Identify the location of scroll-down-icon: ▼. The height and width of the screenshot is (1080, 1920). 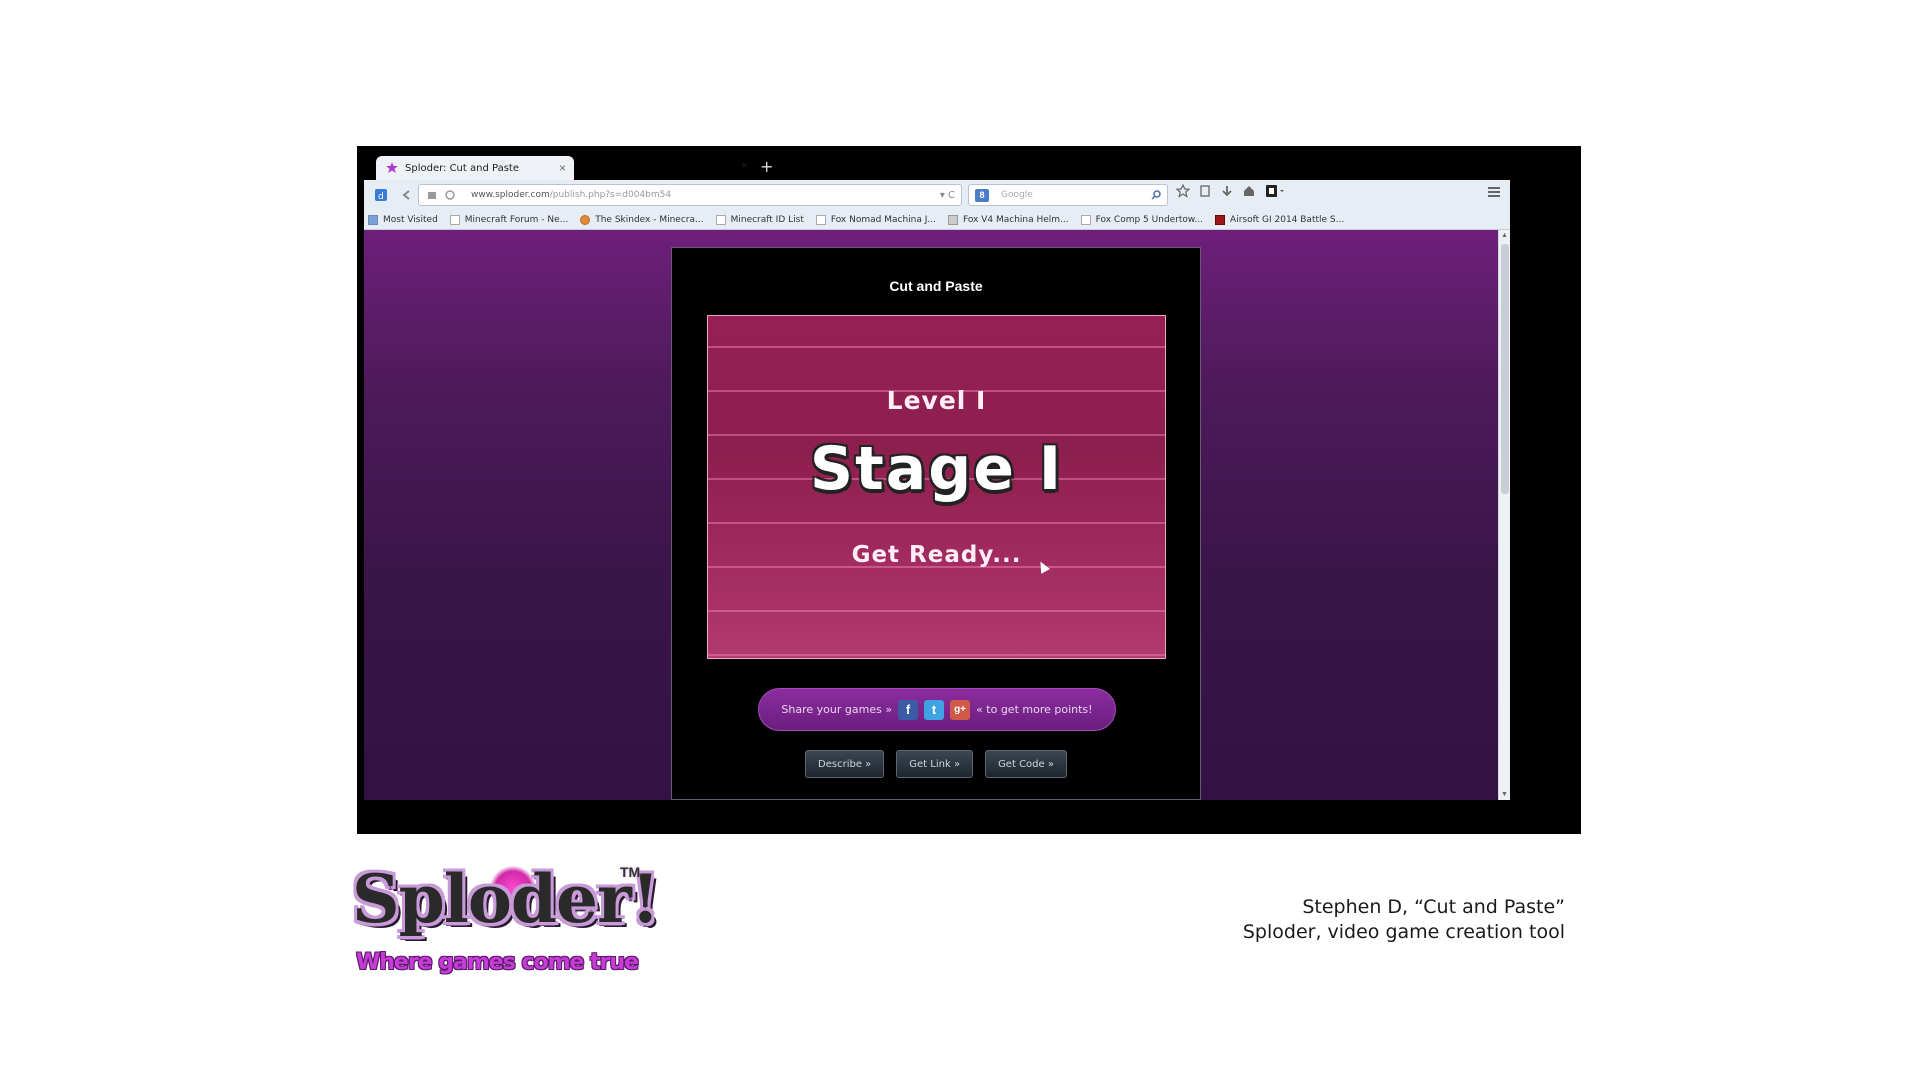
(1504, 794).